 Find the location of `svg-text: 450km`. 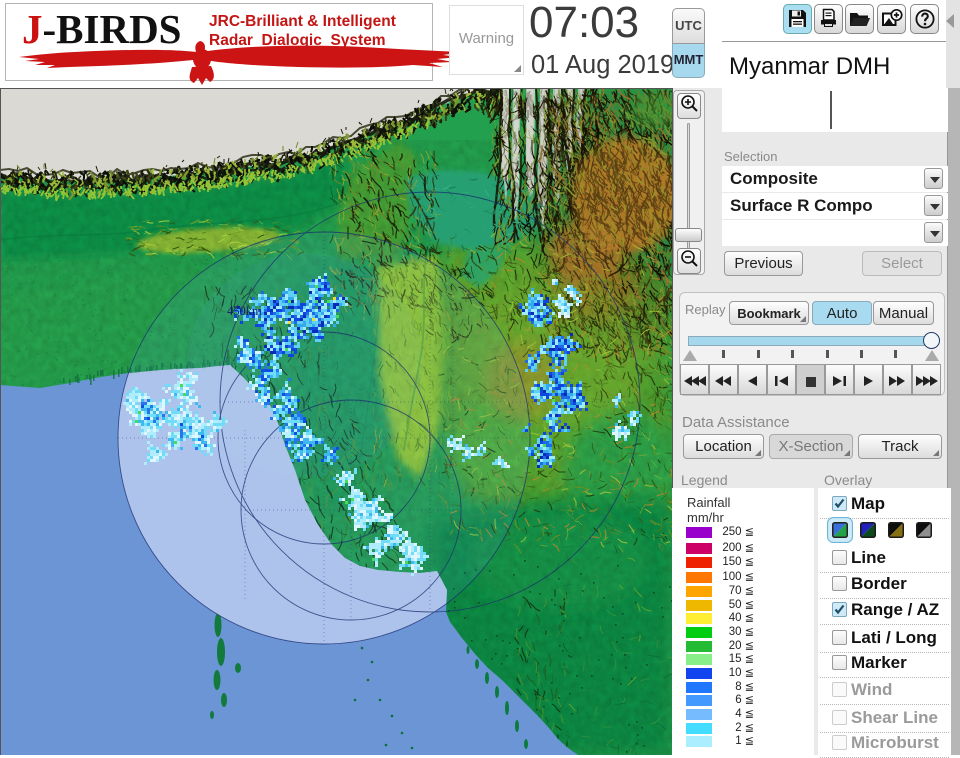

svg-text: 450km is located at coordinates (244, 311).